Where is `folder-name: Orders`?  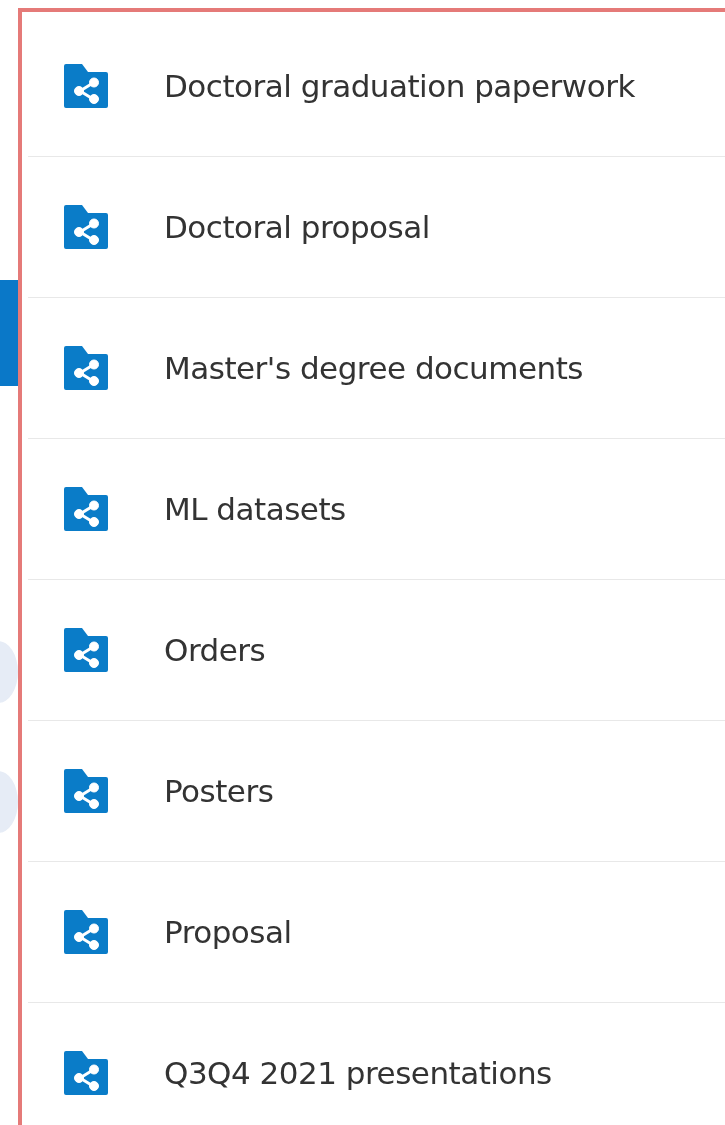
folder-name: Orders is located at coordinates (215, 650).